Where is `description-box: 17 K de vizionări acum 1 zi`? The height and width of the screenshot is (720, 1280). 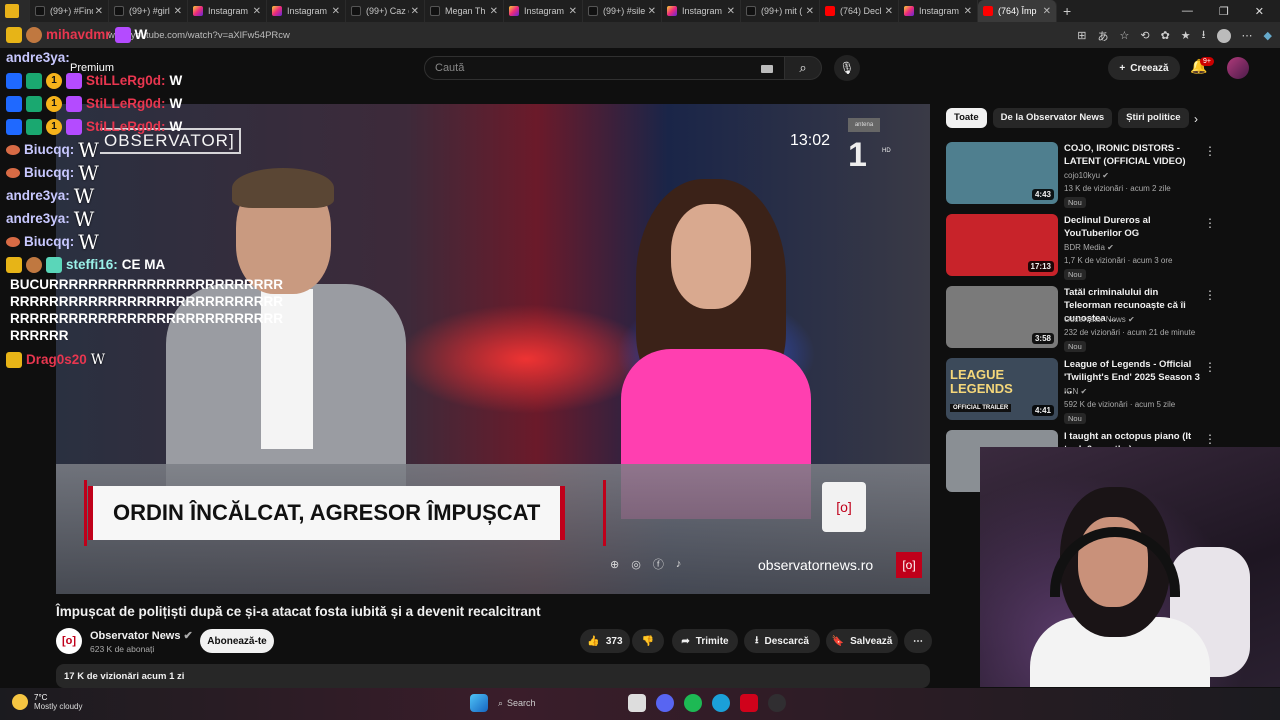
description-box: 17 K de vizionări acum 1 zi is located at coordinates (493, 676).